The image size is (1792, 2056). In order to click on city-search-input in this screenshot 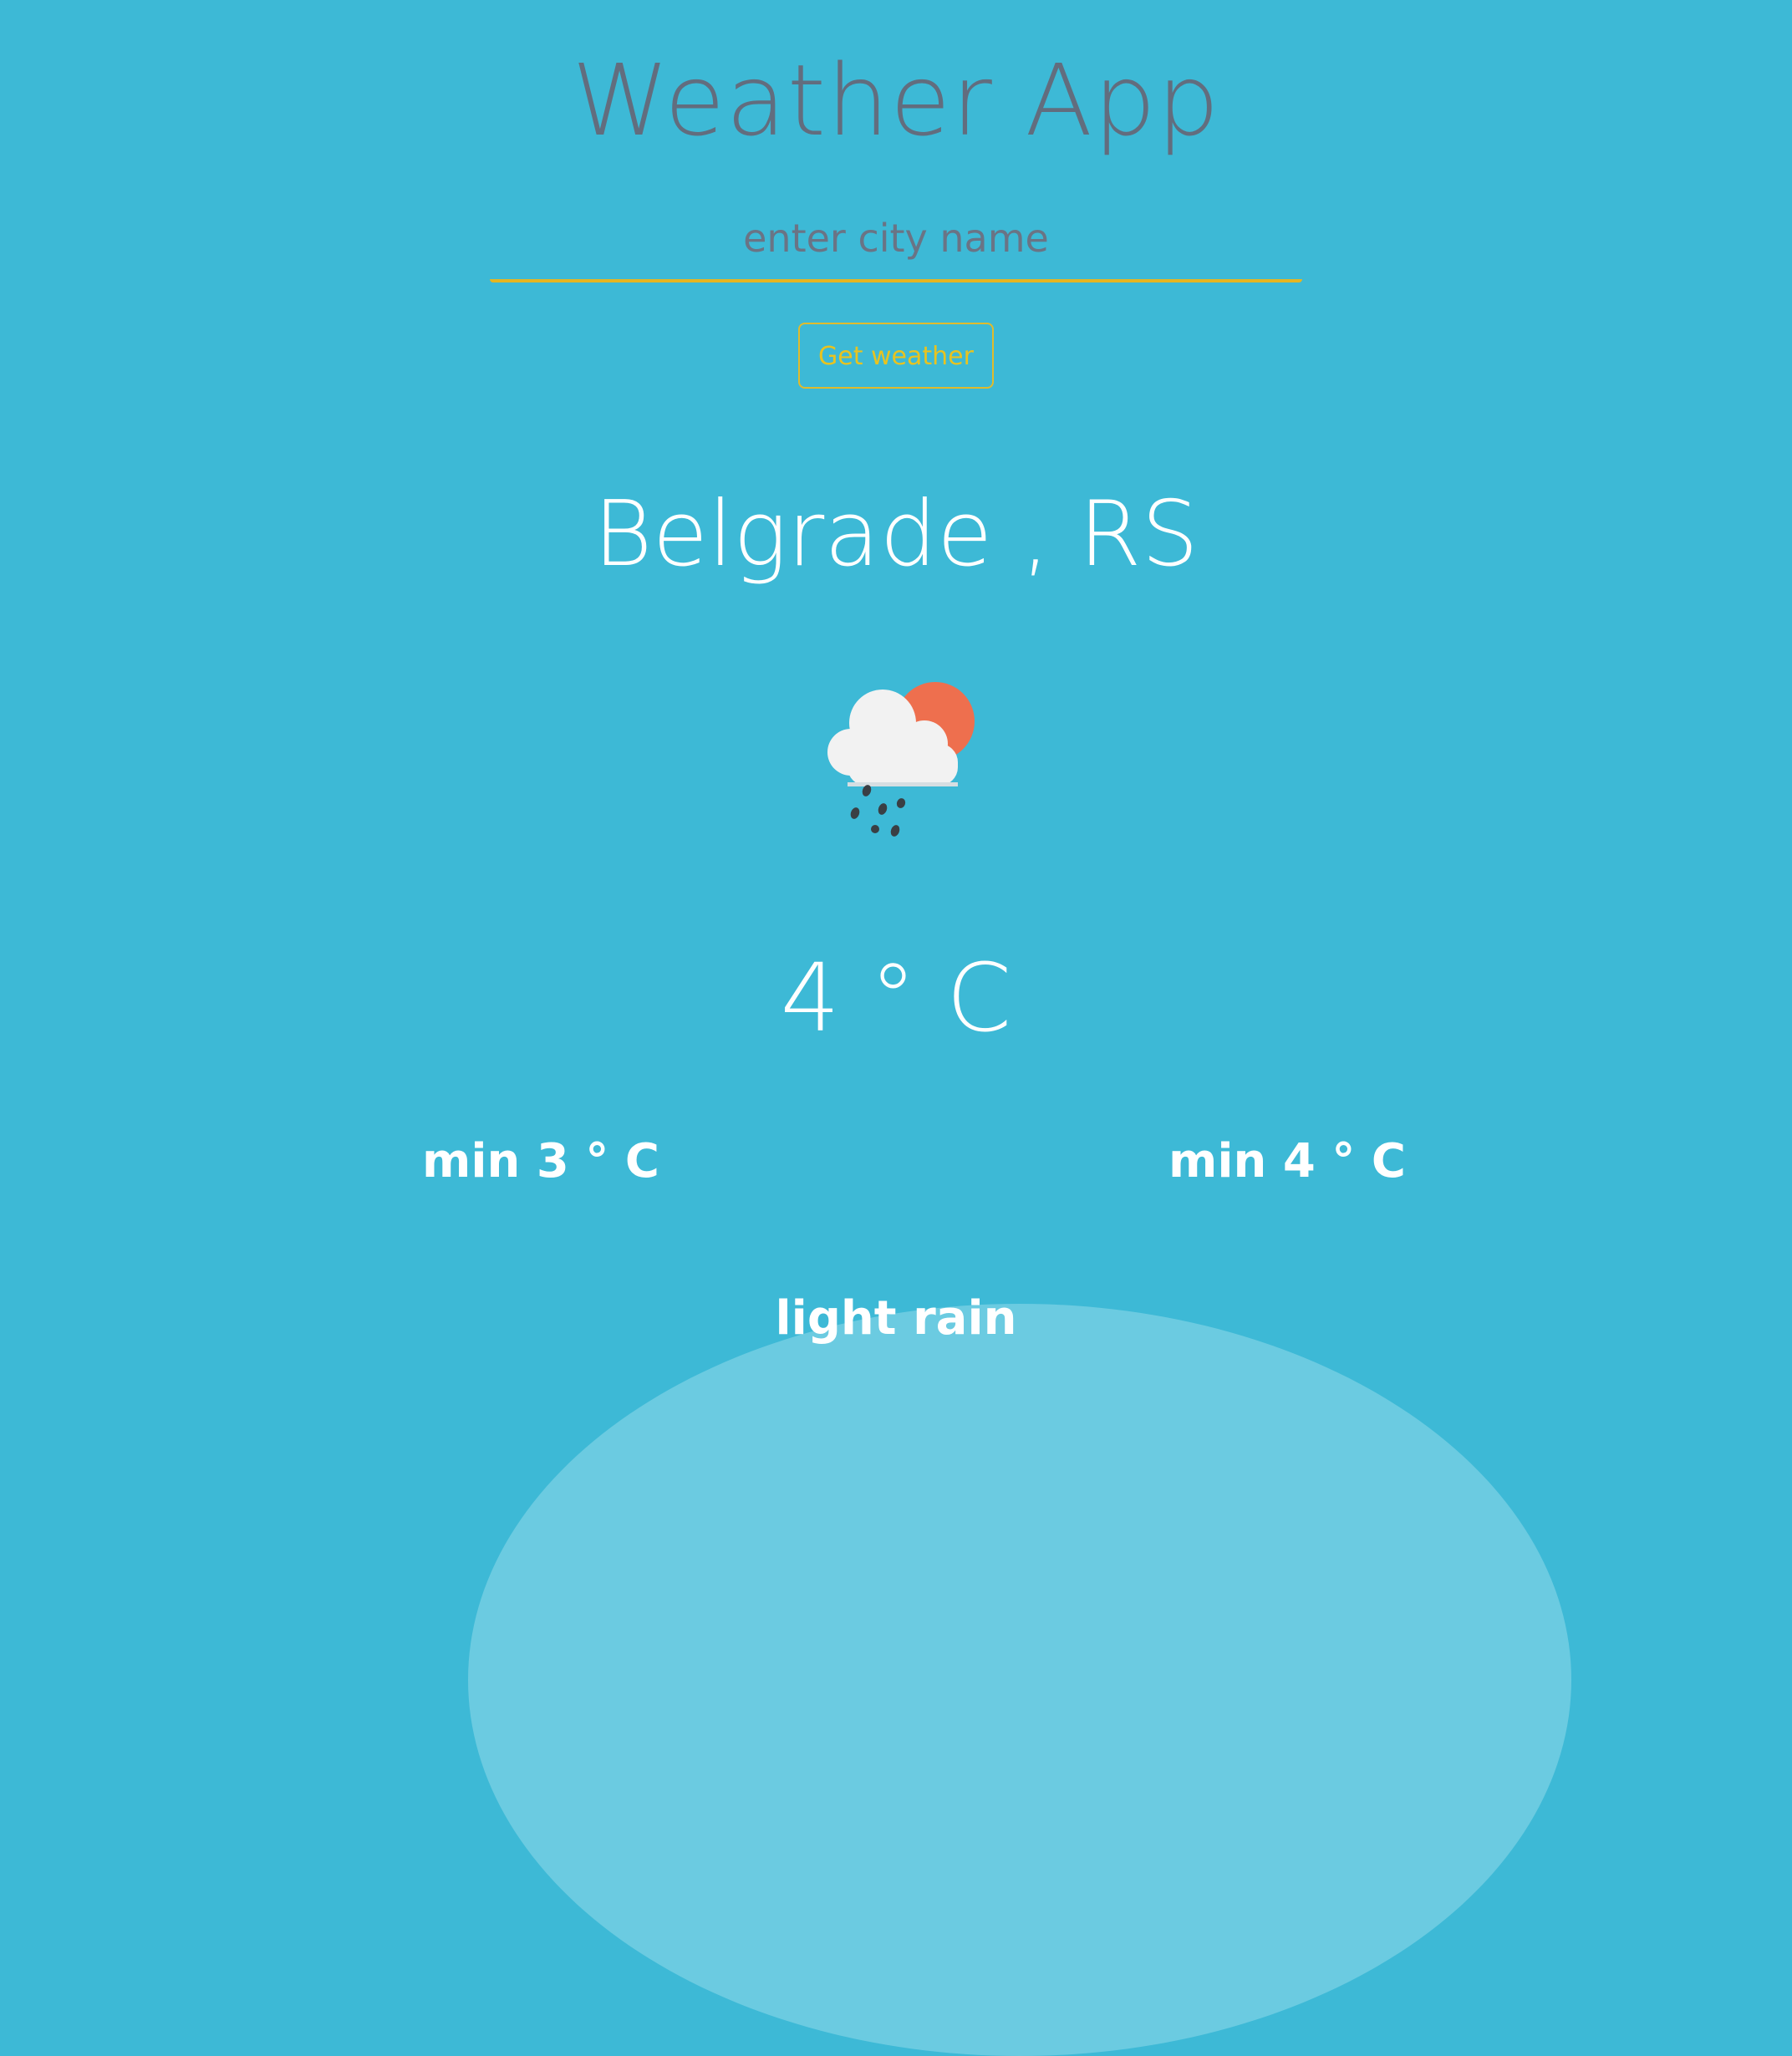, I will do `click(896, 238)`.